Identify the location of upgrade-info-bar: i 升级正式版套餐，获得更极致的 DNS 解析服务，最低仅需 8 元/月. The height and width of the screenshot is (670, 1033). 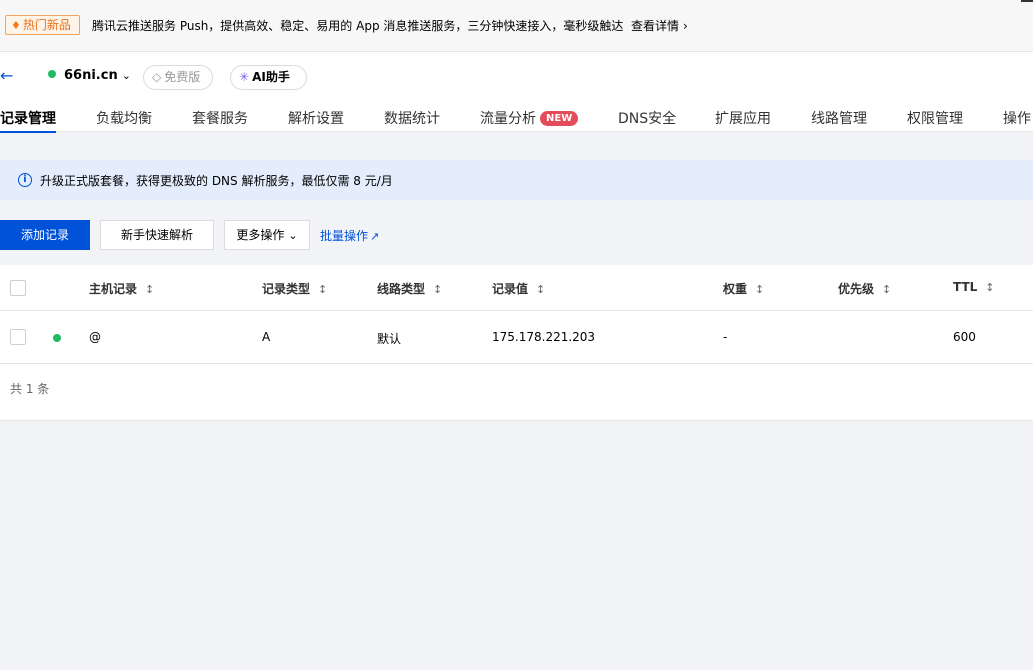
(516, 180).